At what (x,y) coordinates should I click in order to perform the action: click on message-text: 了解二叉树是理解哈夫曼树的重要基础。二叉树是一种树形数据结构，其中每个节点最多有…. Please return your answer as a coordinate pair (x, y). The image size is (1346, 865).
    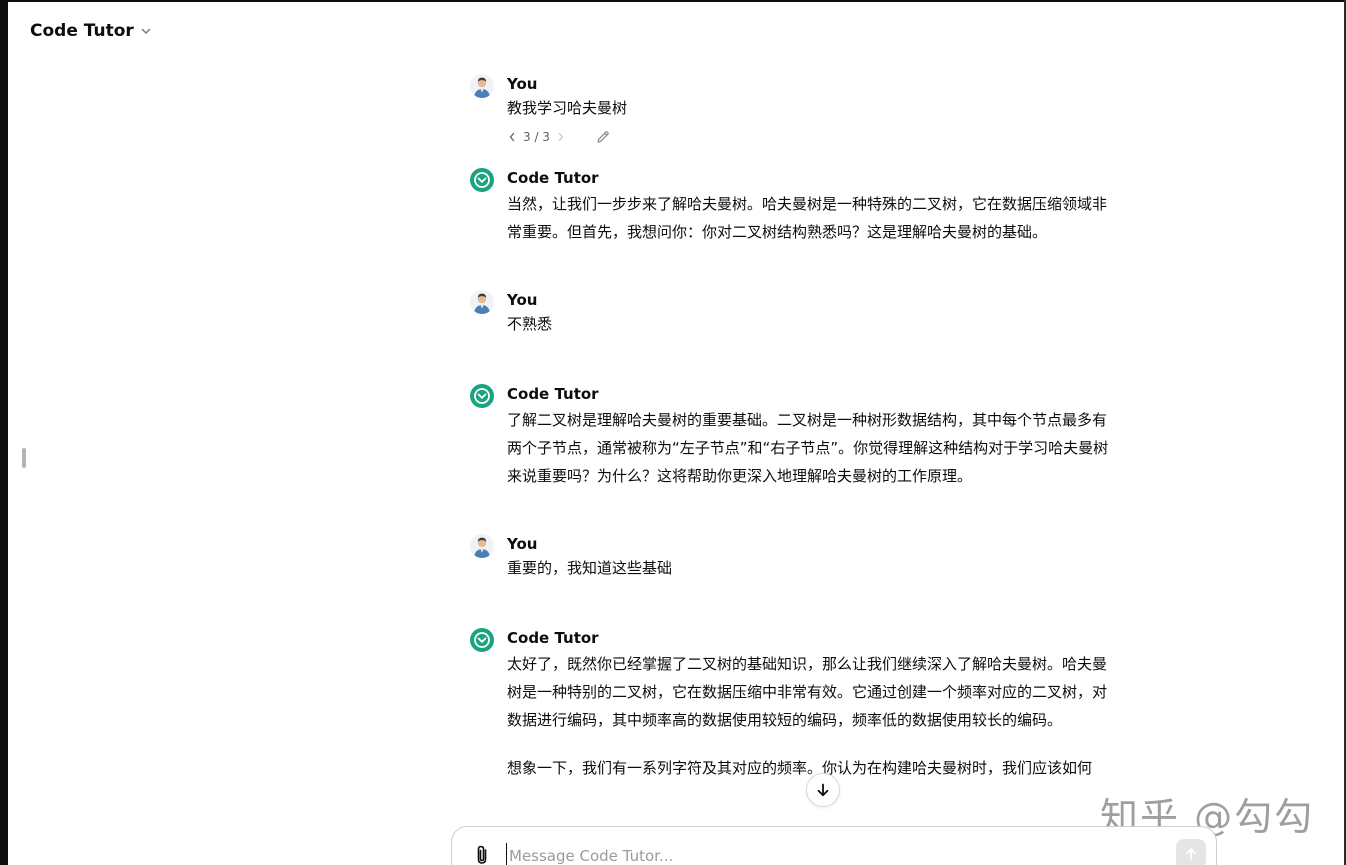
    Looking at the image, I should click on (808, 448).